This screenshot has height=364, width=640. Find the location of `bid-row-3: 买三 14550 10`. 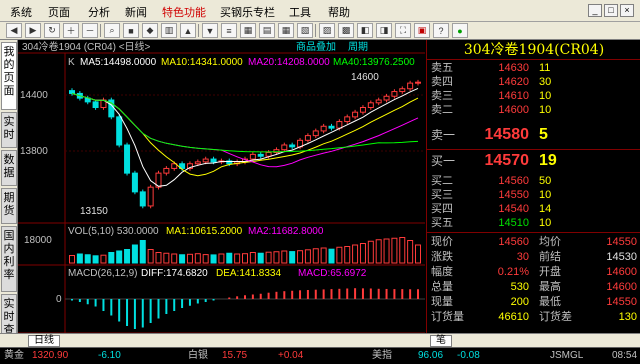

bid-row-3: 买三 14550 10 is located at coordinates (533, 195).